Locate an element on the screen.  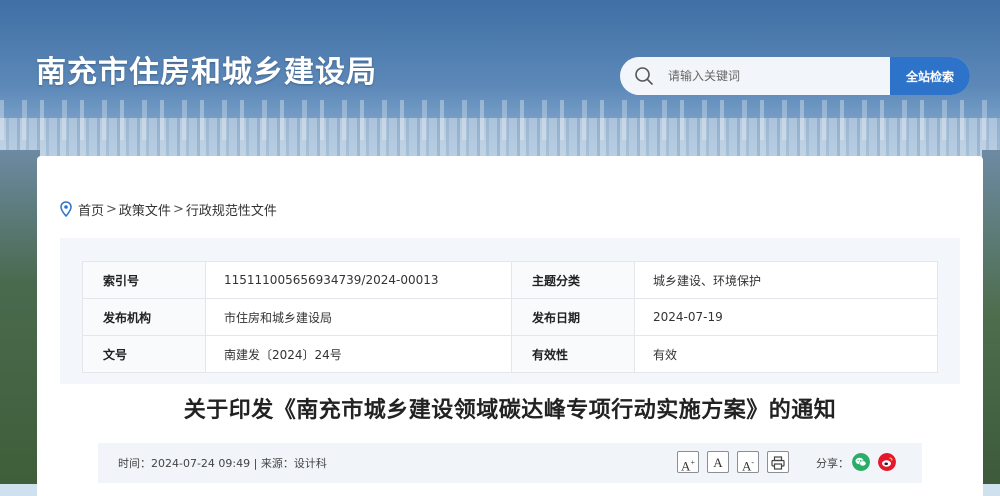
meta-label: 文号 is located at coordinates (144, 354).